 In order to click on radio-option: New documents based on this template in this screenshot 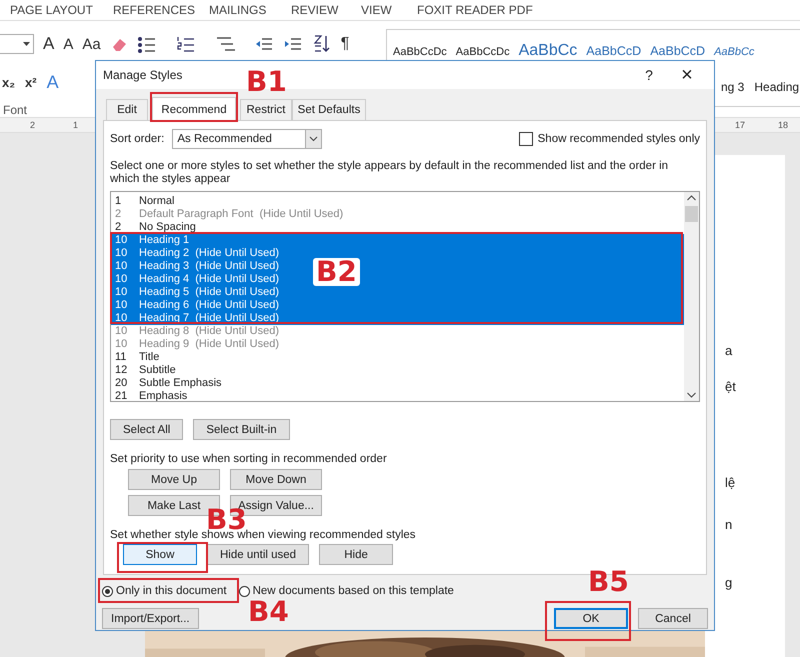, I will do `click(346, 591)`.